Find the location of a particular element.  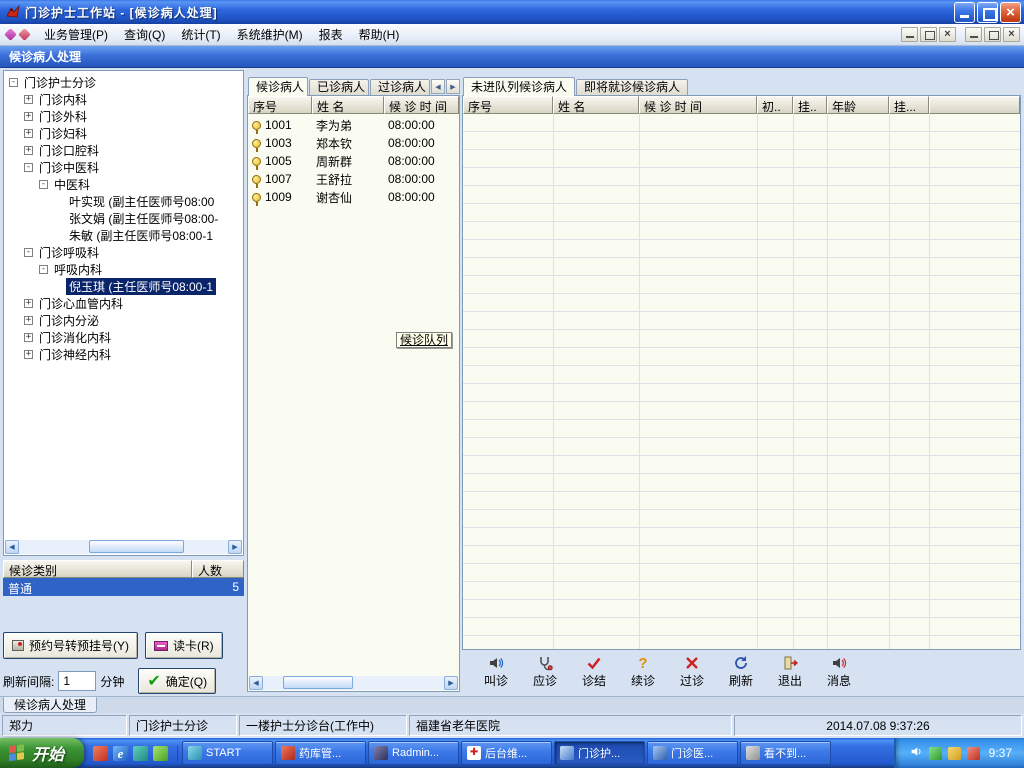

tab-scroll-left-icon is located at coordinates (438, 86).